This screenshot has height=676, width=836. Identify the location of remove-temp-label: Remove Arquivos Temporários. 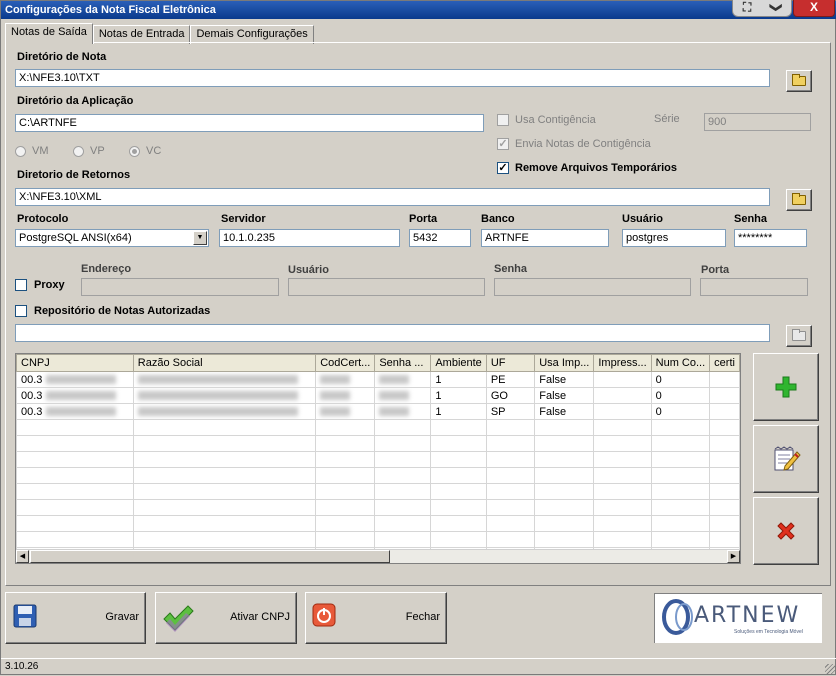
(596, 168).